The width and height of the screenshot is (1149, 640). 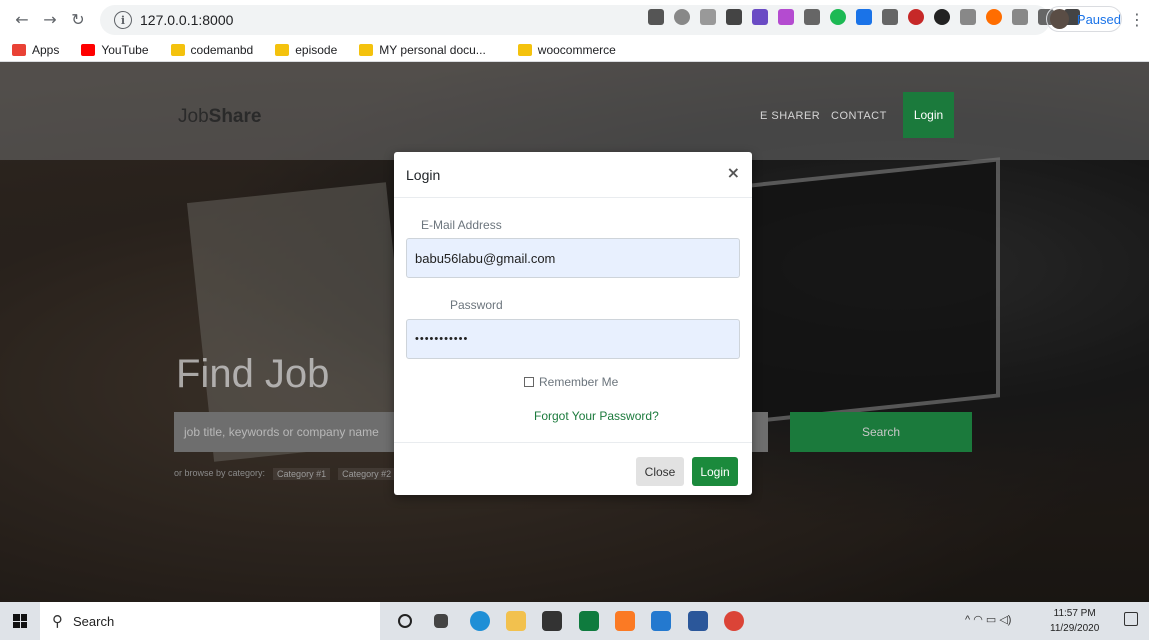 What do you see at coordinates (220, 473) in the screenshot?
I see `browse-label: or browse by category:` at bounding box center [220, 473].